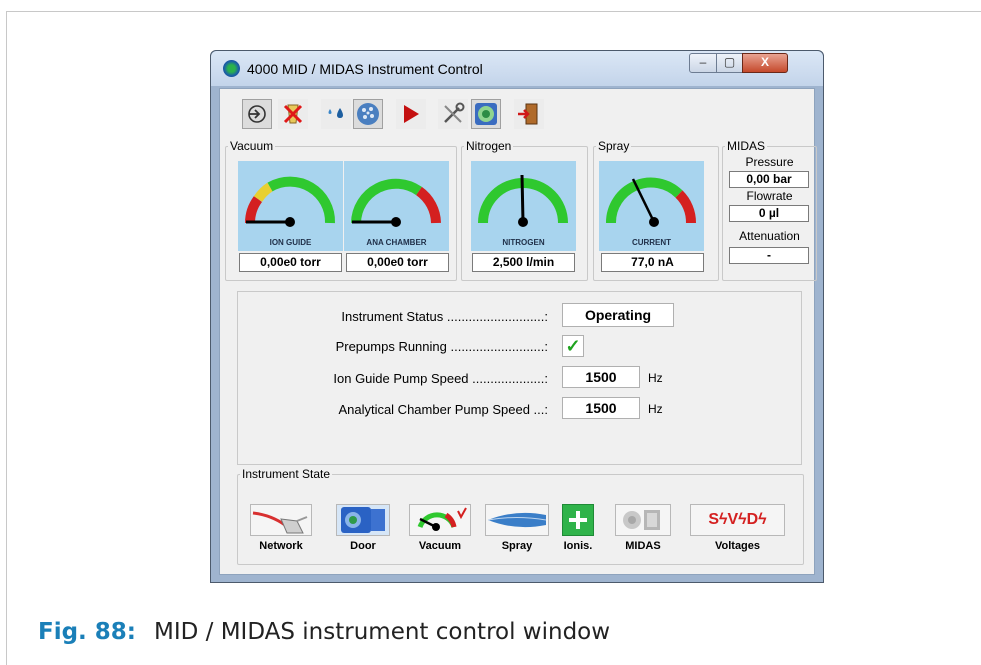 This screenshot has width=981, height=665. I want to click on spray-current-value: 77,0 nA, so click(652, 262).